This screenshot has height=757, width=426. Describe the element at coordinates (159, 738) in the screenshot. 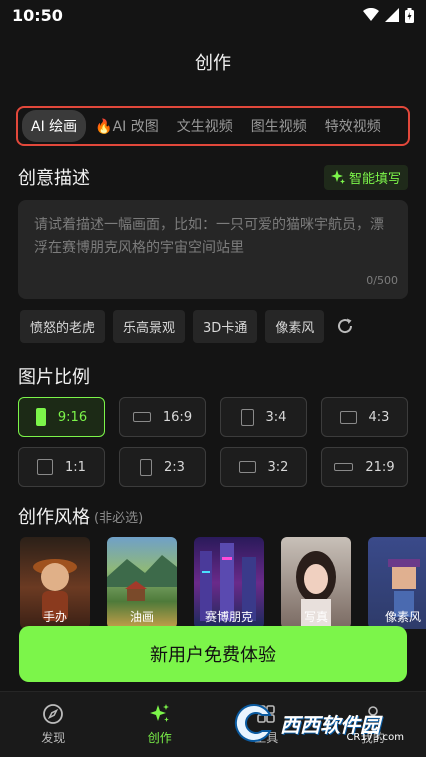

I see `nav-label: 创作` at that location.